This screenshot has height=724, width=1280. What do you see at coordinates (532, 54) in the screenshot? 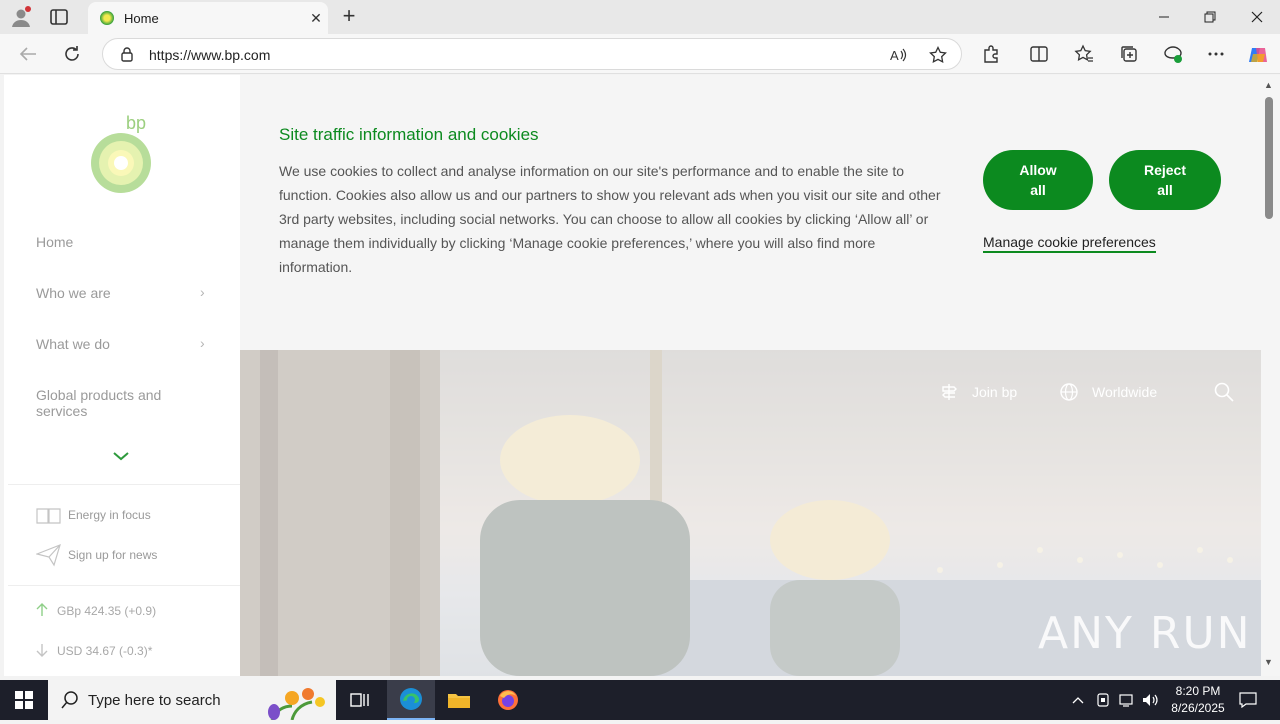
I see `address-bar: https://www.bp.com A` at bounding box center [532, 54].